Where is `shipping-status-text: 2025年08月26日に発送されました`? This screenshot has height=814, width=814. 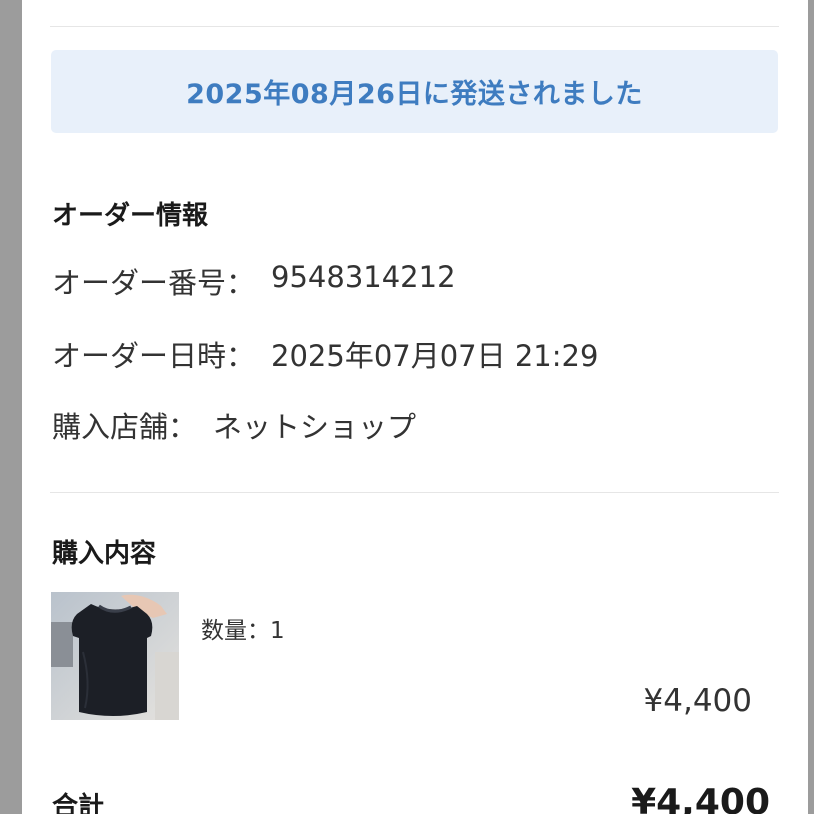 shipping-status-text: 2025年08月26日に発送されました is located at coordinates (414, 94).